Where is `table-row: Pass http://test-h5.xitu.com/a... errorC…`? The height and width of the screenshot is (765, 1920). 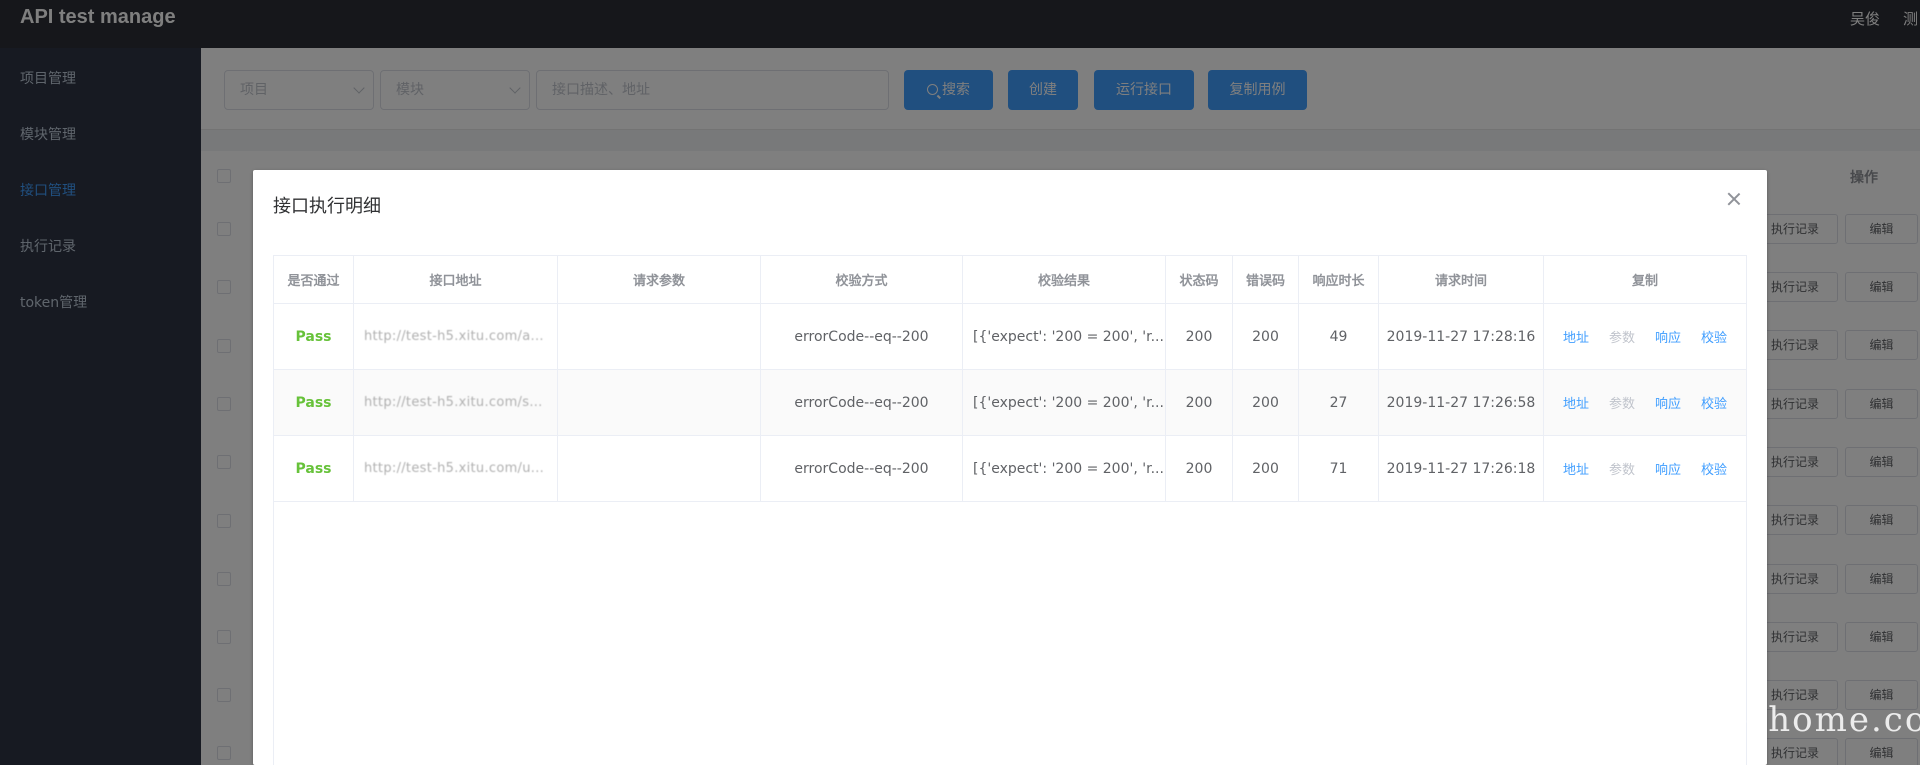
table-row: Pass http://test-h5.xitu.com/a... errorC… is located at coordinates (1010, 337).